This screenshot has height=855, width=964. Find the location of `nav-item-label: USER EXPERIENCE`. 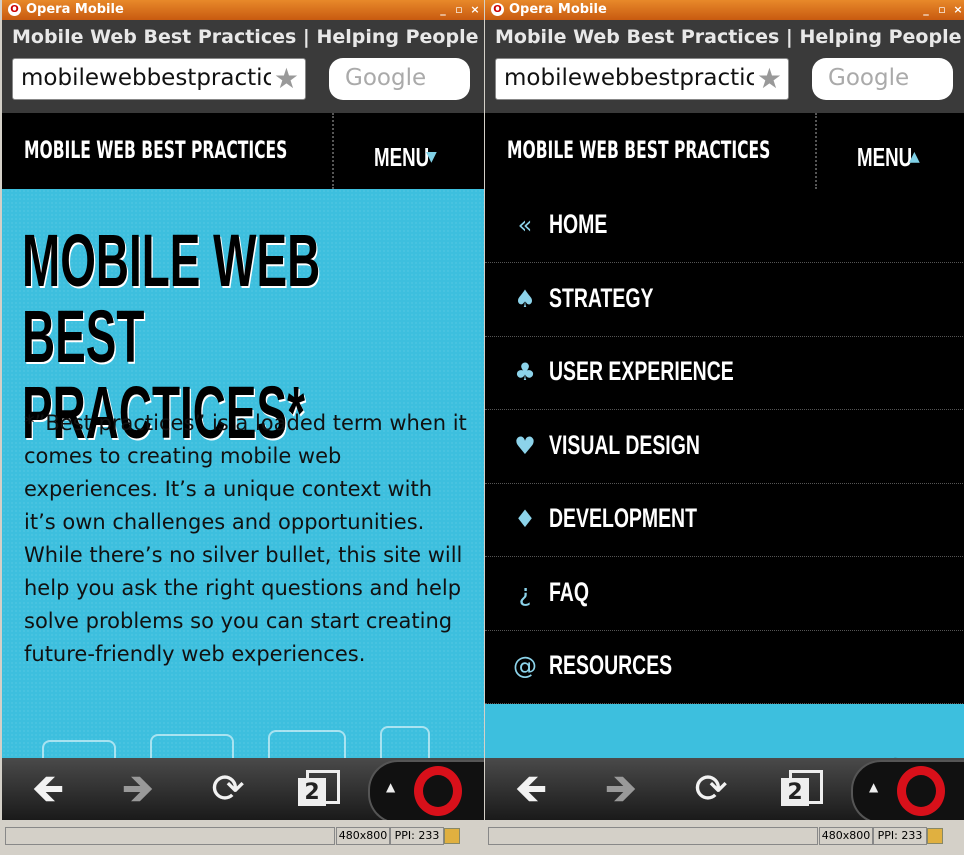

nav-item-label: USER EXPERIENCE is located at coordinates (641, 371).